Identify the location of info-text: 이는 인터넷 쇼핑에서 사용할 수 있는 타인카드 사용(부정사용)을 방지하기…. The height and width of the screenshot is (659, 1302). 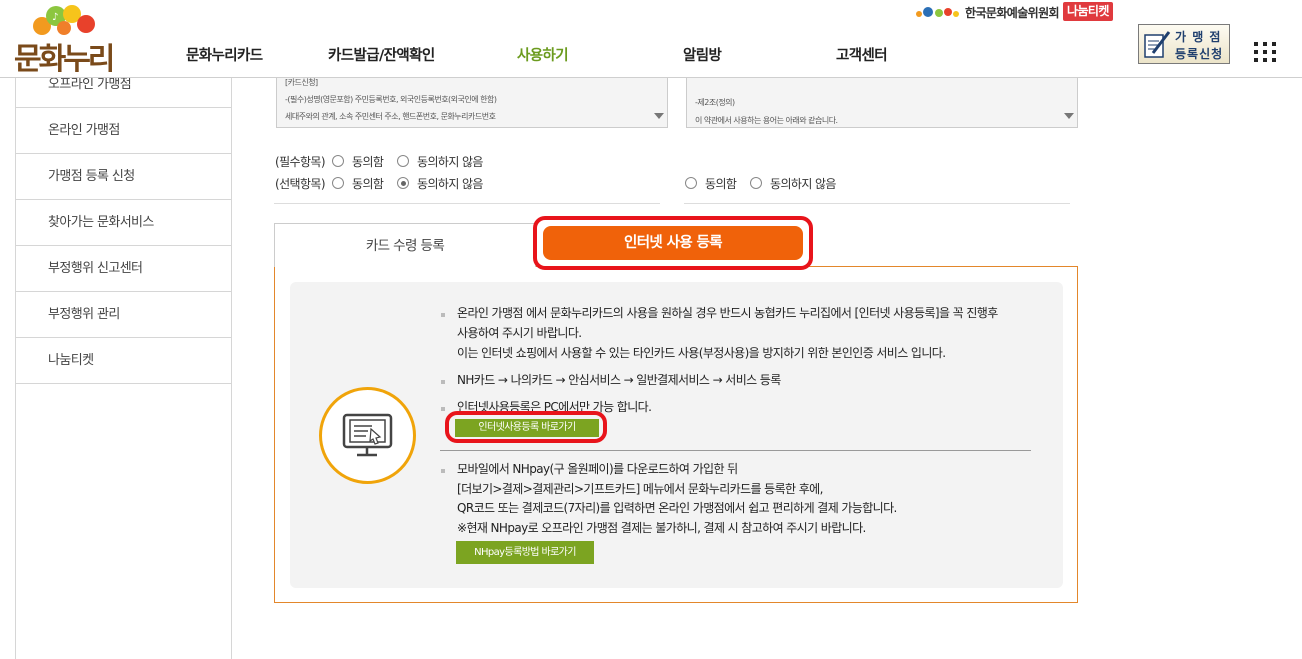
(701, 353).